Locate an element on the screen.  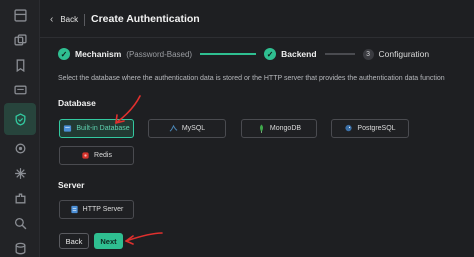
sidebar is located at coordinates (20, 128).